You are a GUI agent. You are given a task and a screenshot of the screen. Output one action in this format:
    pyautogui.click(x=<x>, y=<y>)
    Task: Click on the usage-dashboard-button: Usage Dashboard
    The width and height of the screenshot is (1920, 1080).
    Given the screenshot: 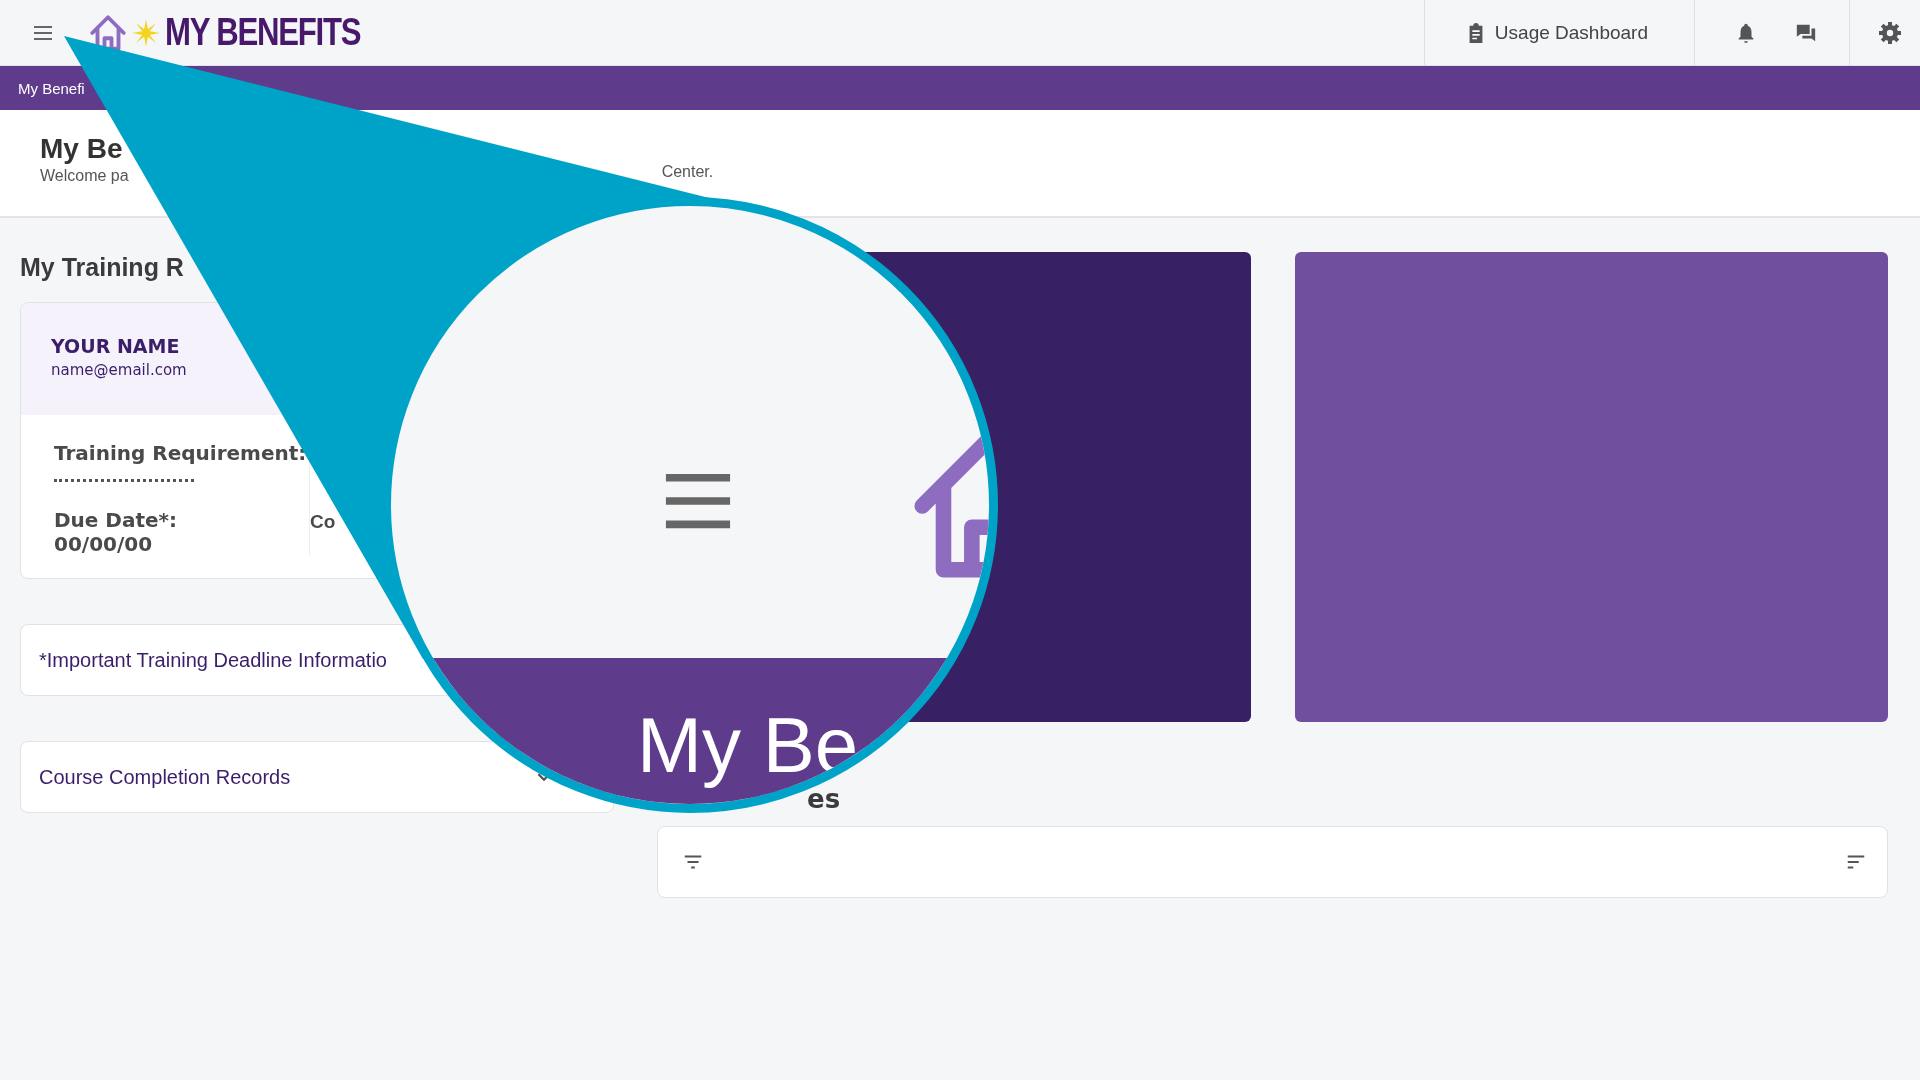 What is the action you would take?
    pyautogui.click(x=1559, y=32)
    